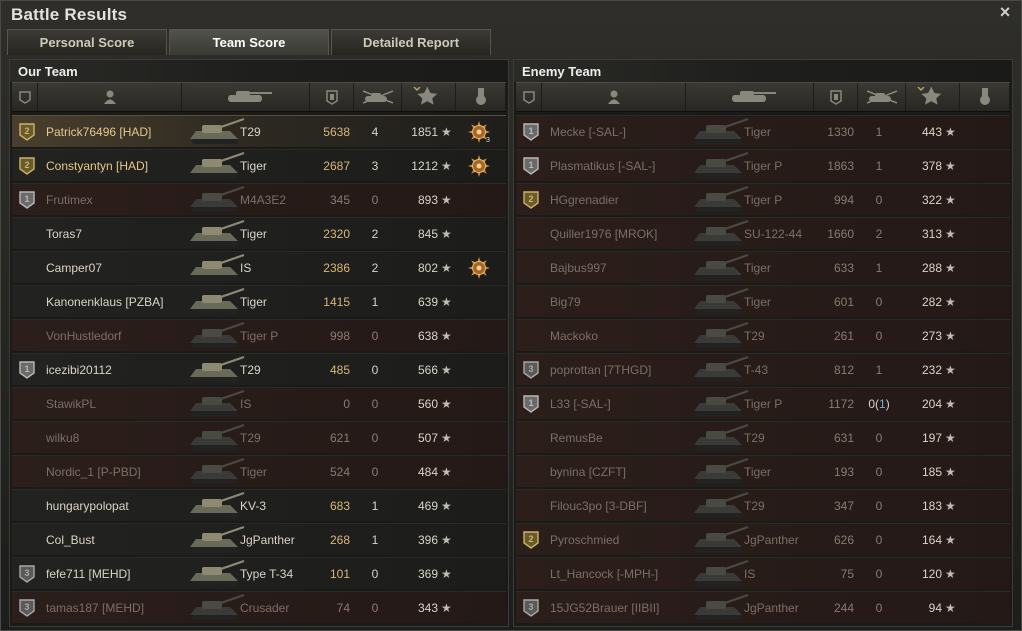 This screenshot has height=631, width=1022. What do you see at coordinates (259, 131) in the screenshot?
I see `player-row: 2 Patrick76496 [HAD] T29 5638 4 1851 ★ 3` at bounding box center [259, 131].